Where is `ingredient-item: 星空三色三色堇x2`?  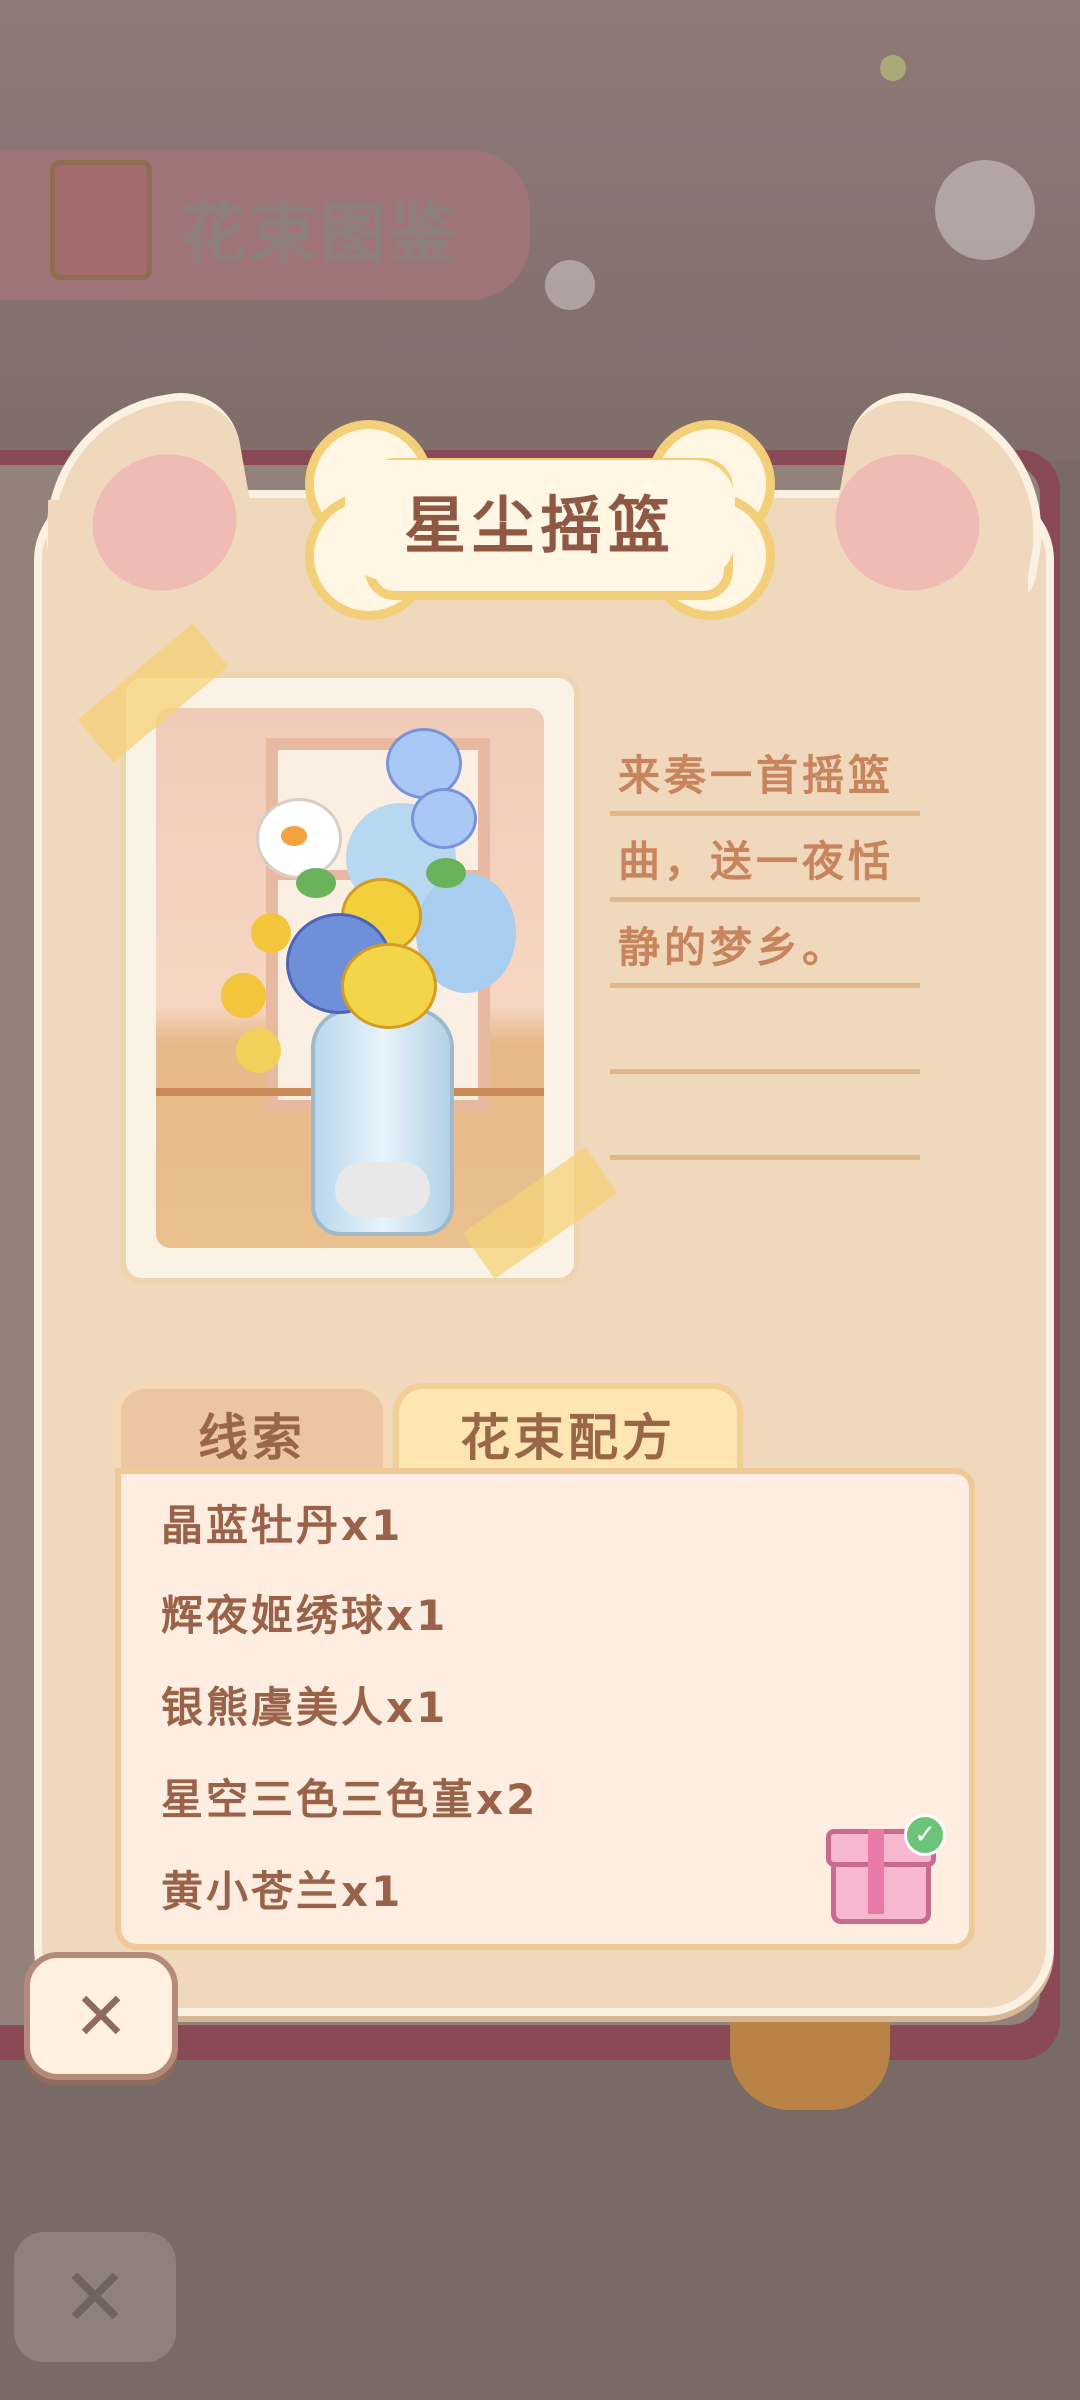
ingredient-item: 星空三色三色堇x2 is located at coordinates (350, 1799).